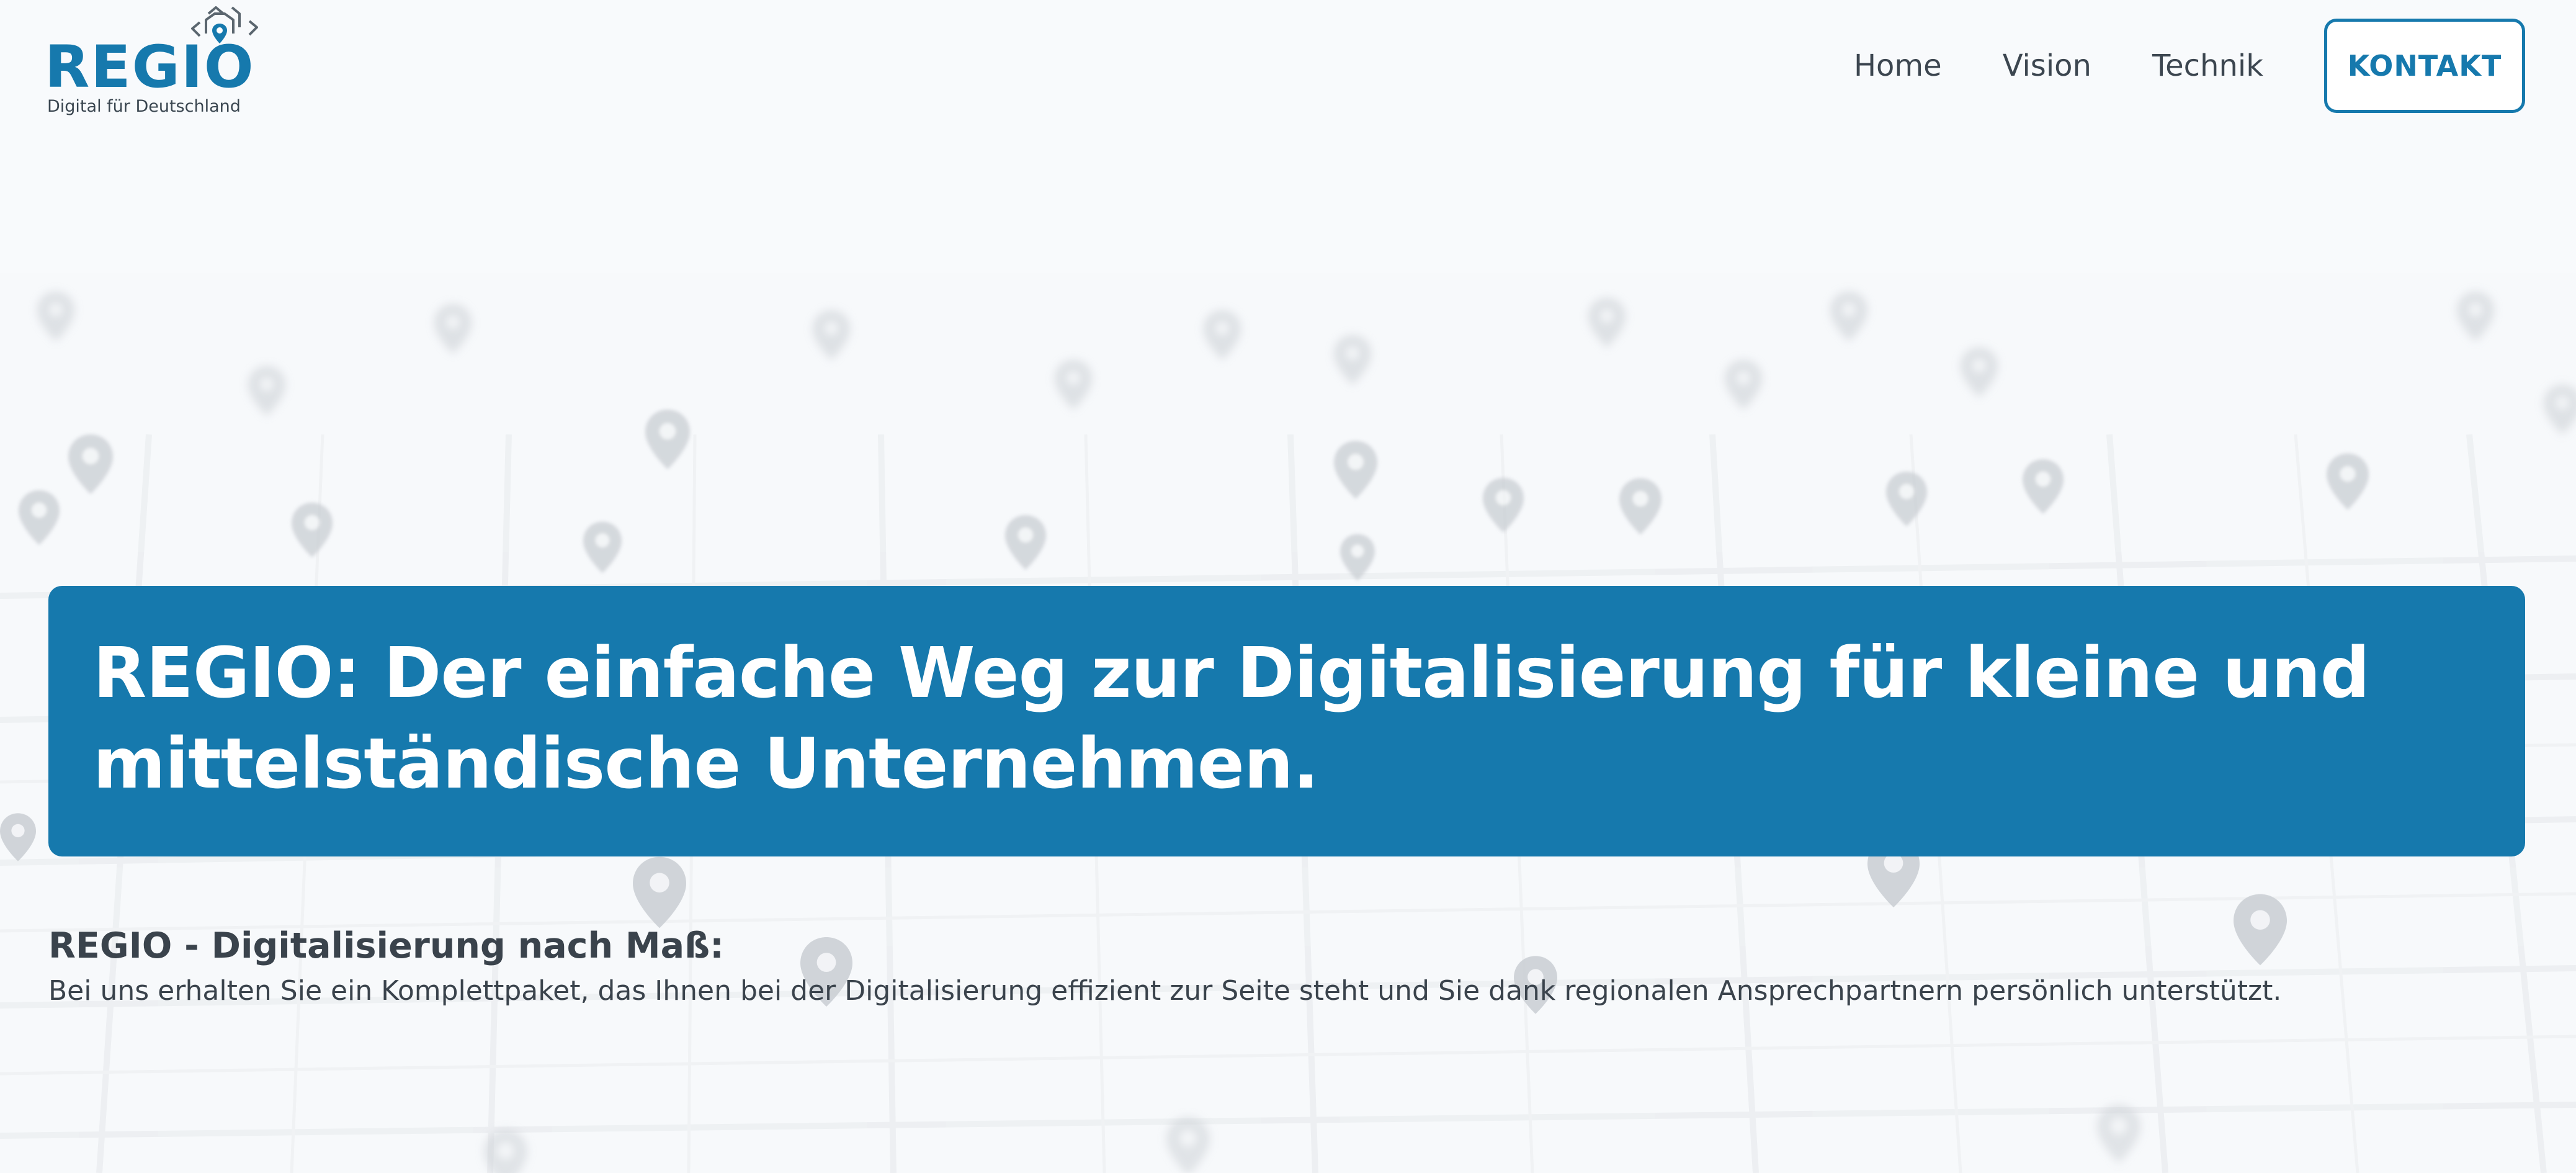  I want to click on brand-logo: REGIO Digital für Deutschland, so click(156, 61).